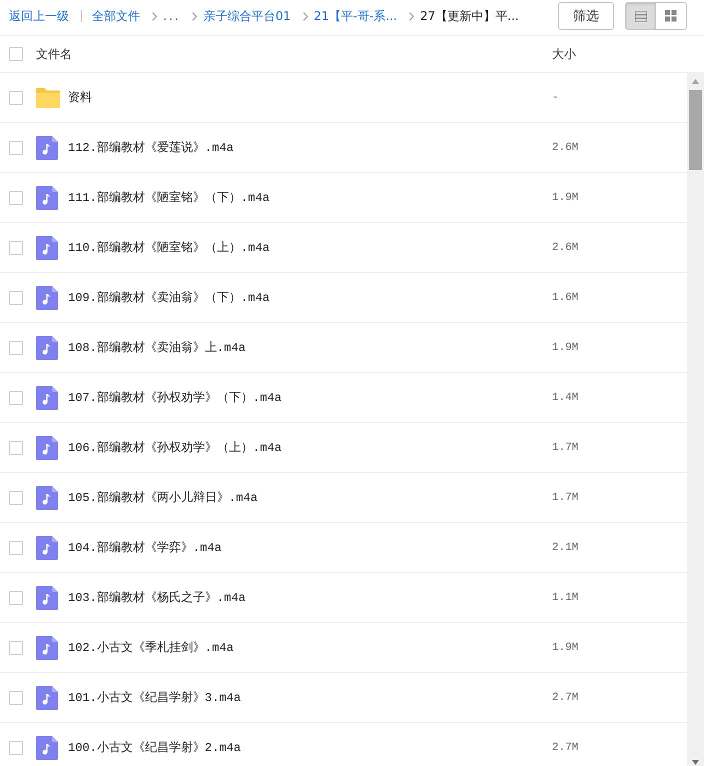 This screenshot has width=704, height=766. What do you see at coordinates (628, 54) in the screenshot?
I see `size-column-header: 大小` at bounding box center [628, 54].